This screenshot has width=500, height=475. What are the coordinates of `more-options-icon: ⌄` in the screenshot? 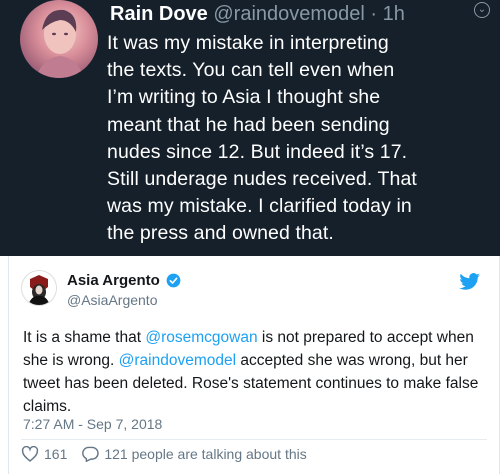 It's located at (482, 10).